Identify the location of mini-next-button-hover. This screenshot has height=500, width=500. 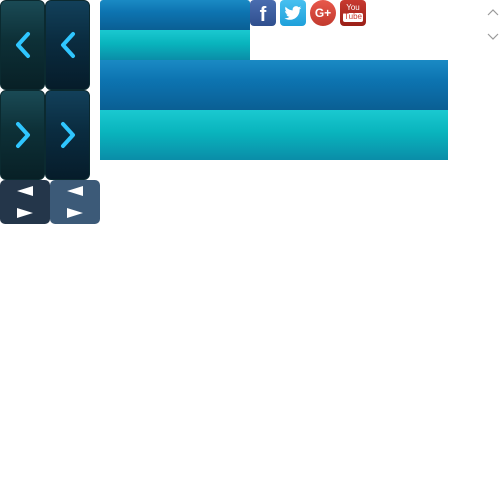
(75, 213).